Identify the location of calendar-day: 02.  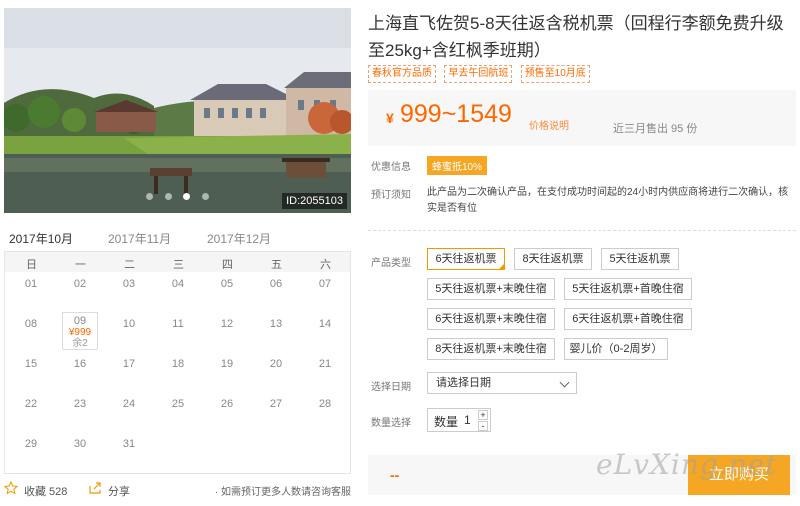
(80, 284).